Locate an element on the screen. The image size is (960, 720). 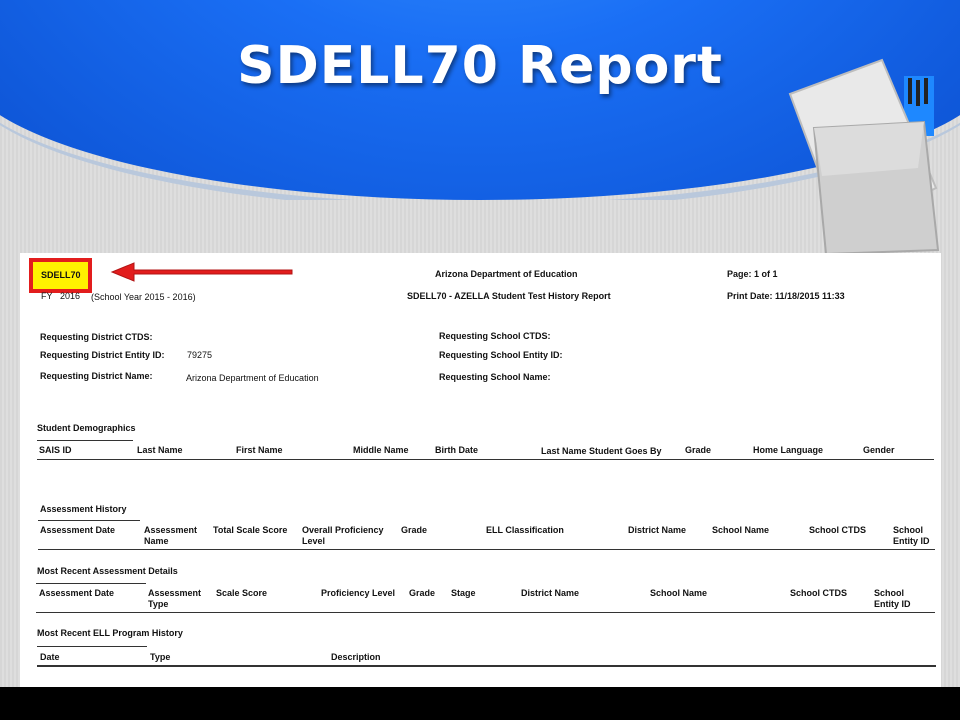
school-entity-label: Requesting School Entity ID: is located at coordinates (501, 355).